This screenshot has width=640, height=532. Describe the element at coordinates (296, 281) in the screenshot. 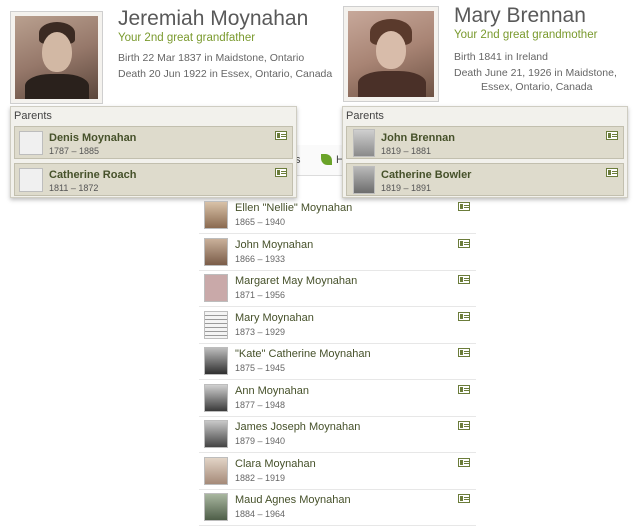

I see `child-name: Margaret May Moynahan` at that location.